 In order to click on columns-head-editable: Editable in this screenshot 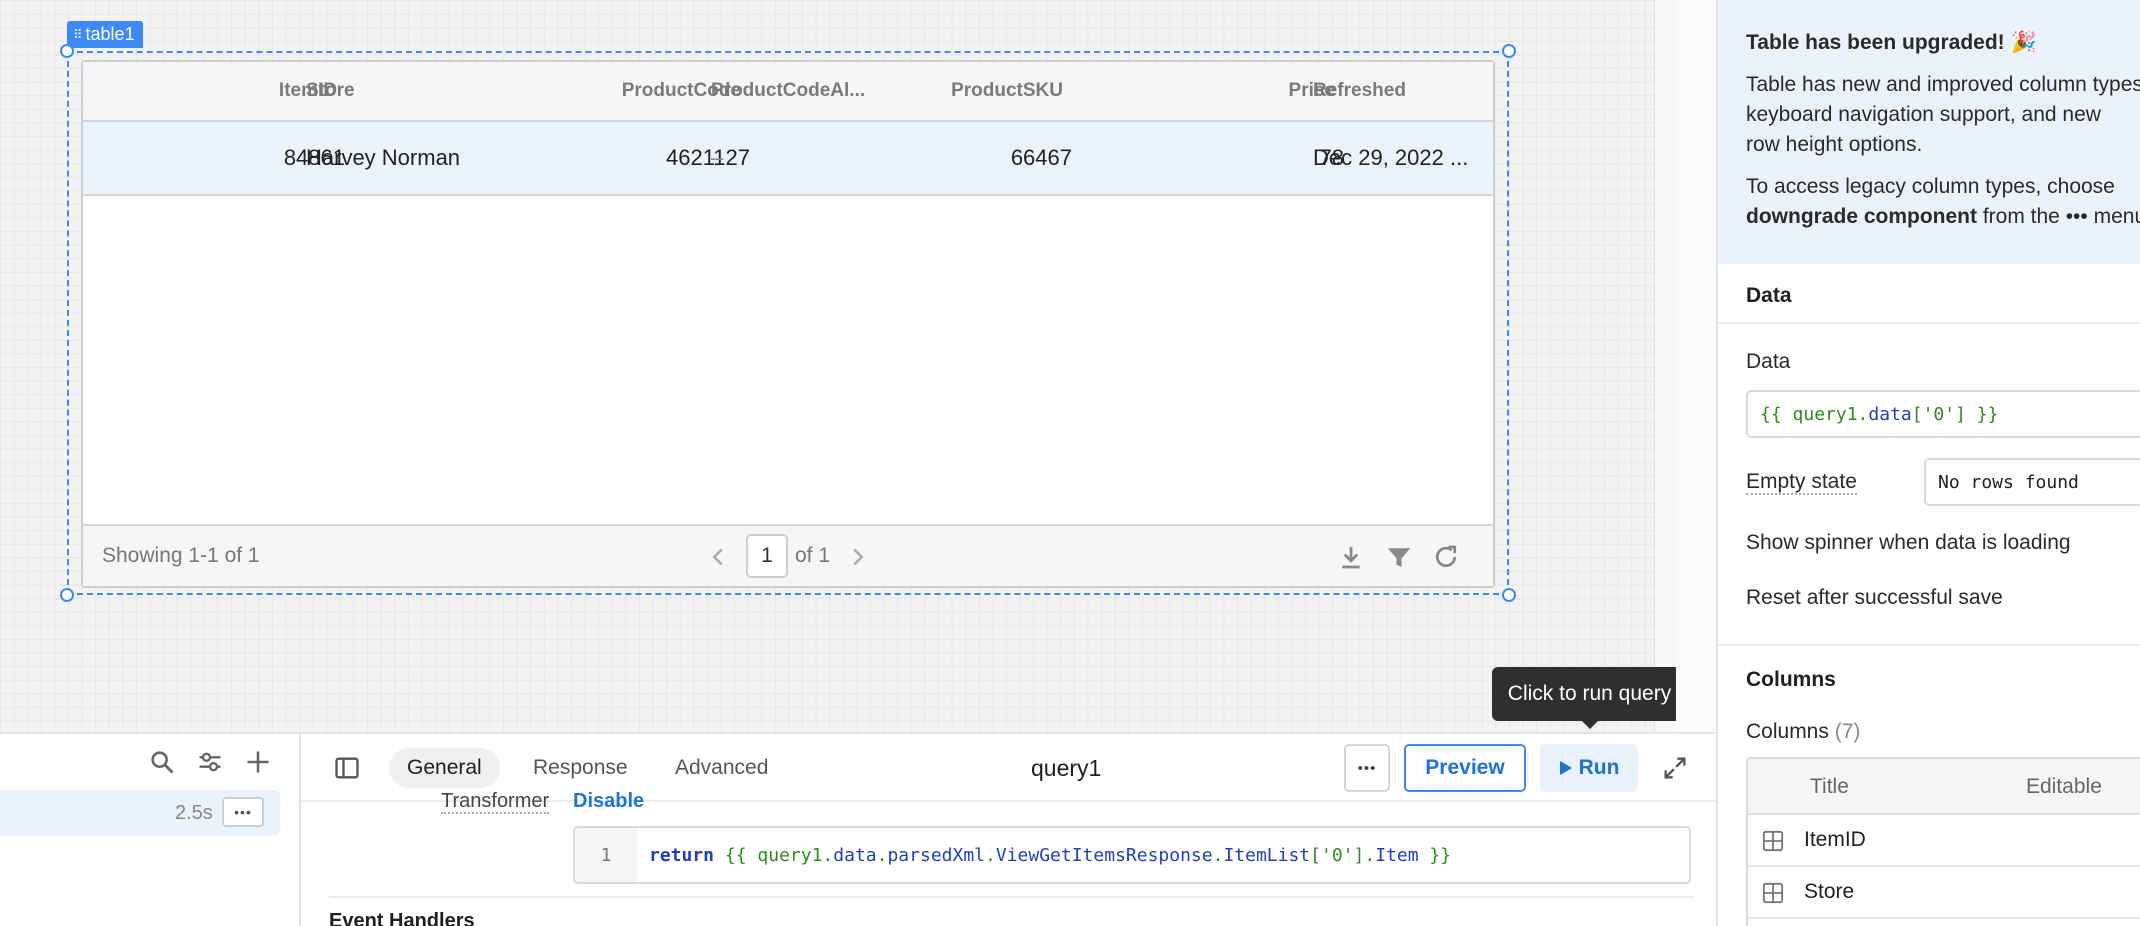, I will do `click(2064, 786)`.